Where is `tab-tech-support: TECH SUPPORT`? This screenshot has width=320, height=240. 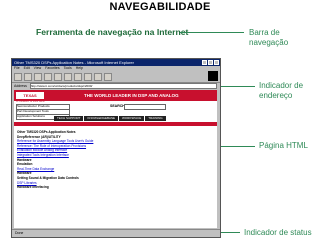
tab-tech-support: TECH SUPPORT is located at coordinates (69, 118).